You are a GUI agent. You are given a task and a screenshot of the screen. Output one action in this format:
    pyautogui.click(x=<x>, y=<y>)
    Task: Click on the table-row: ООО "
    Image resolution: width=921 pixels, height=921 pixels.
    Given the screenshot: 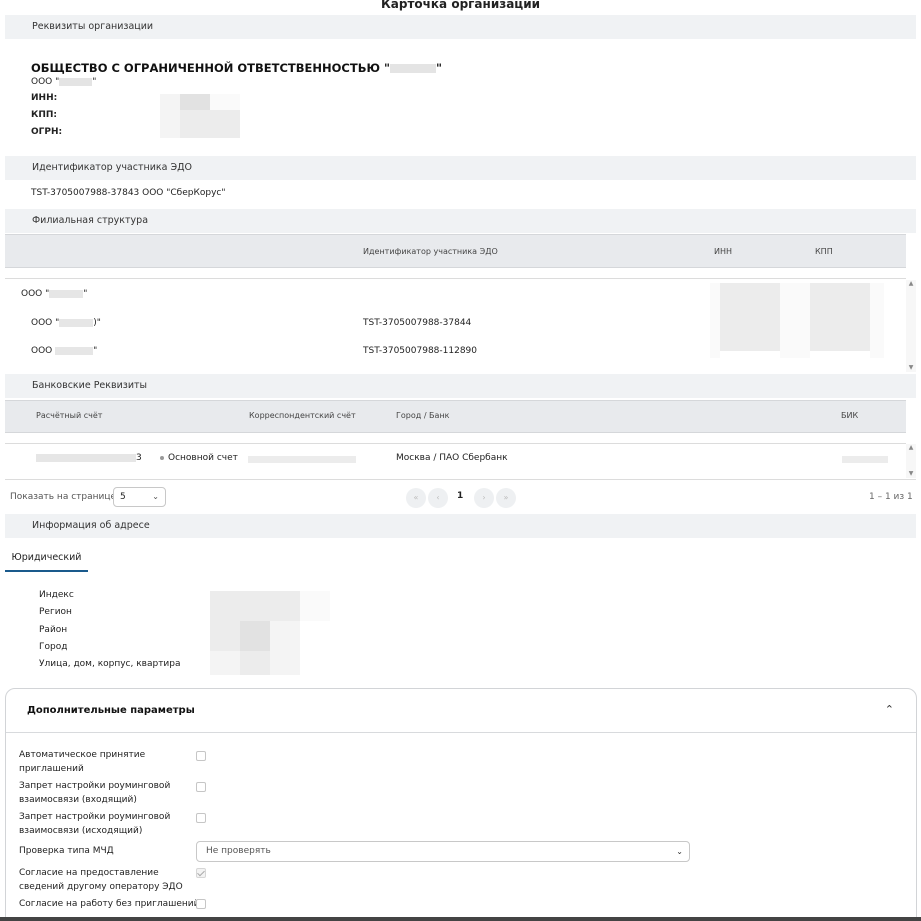 What is the action you would take?
    pyautogui.click(x=64, y=351)
    